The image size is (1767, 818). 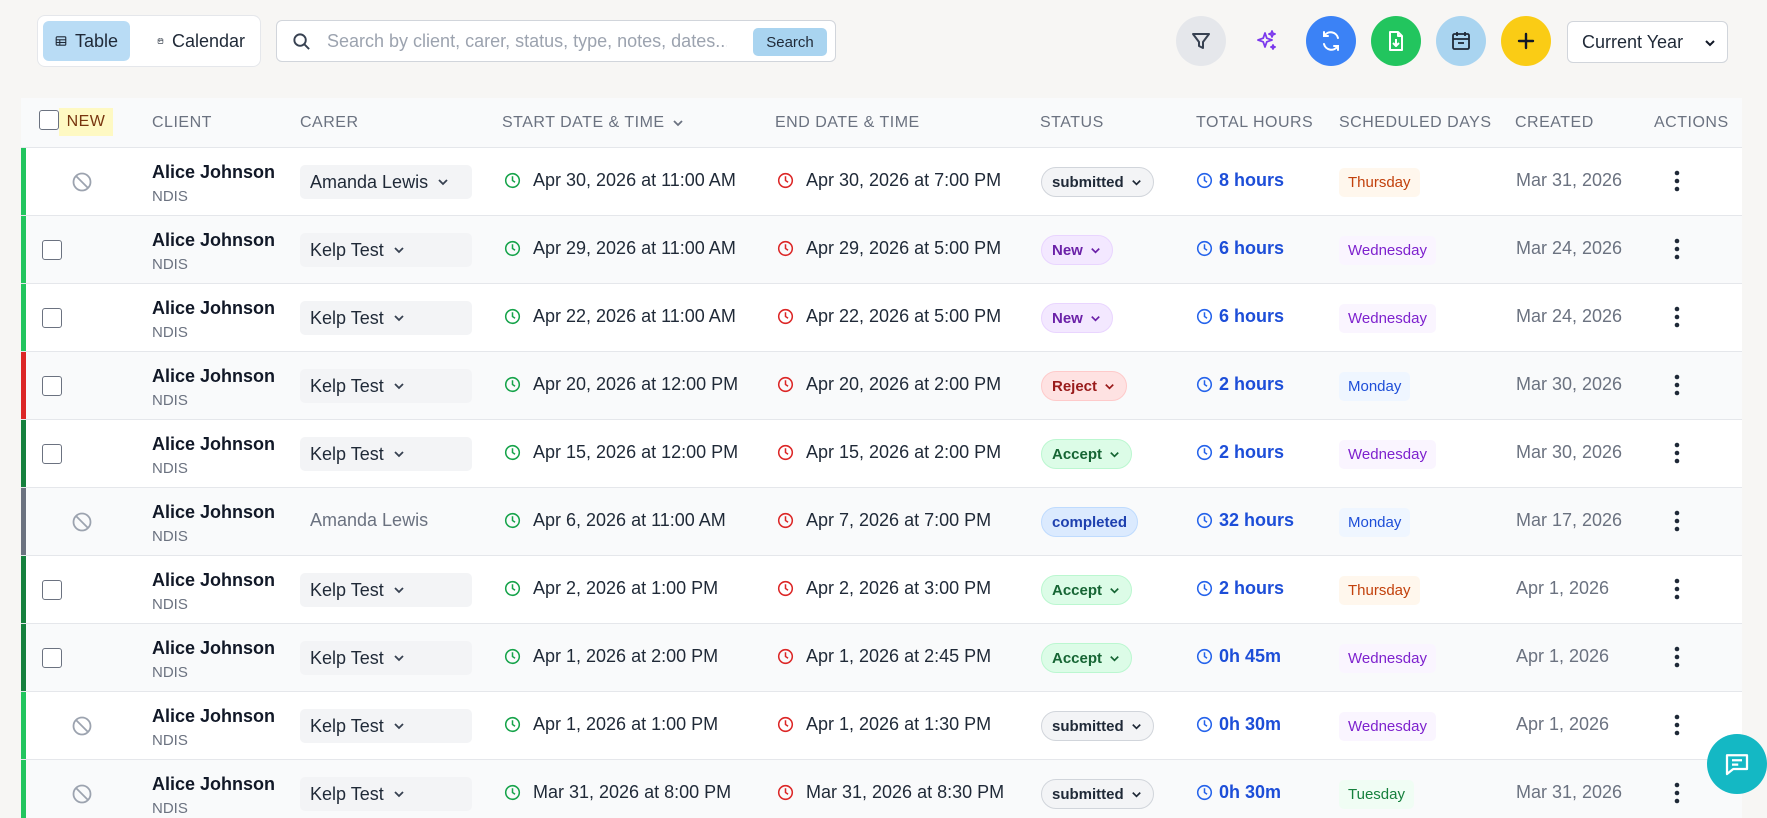 What do you see at coordinates (386, 182) in the screenshot?
I see `carer-select: Amanda Lewis` at bounding box center [386, 182].